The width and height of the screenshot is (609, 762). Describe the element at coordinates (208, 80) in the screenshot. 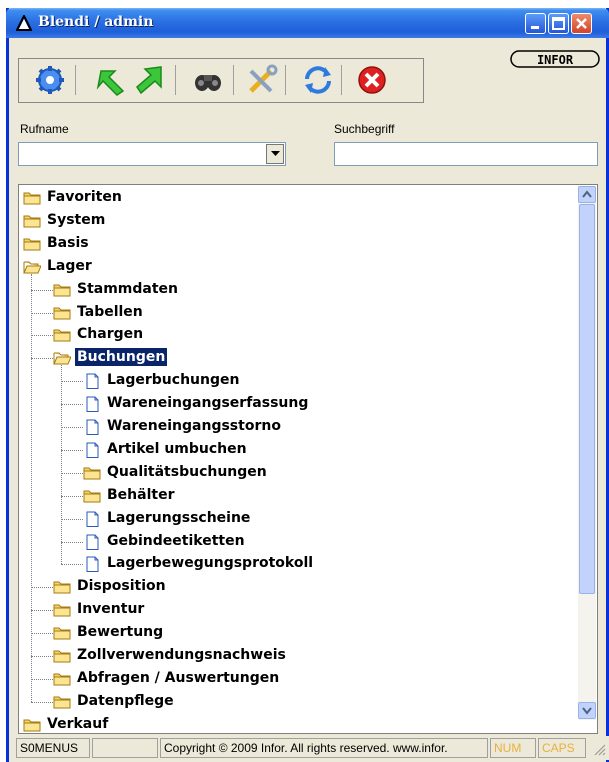

I see `binoculars-icon` at that location.